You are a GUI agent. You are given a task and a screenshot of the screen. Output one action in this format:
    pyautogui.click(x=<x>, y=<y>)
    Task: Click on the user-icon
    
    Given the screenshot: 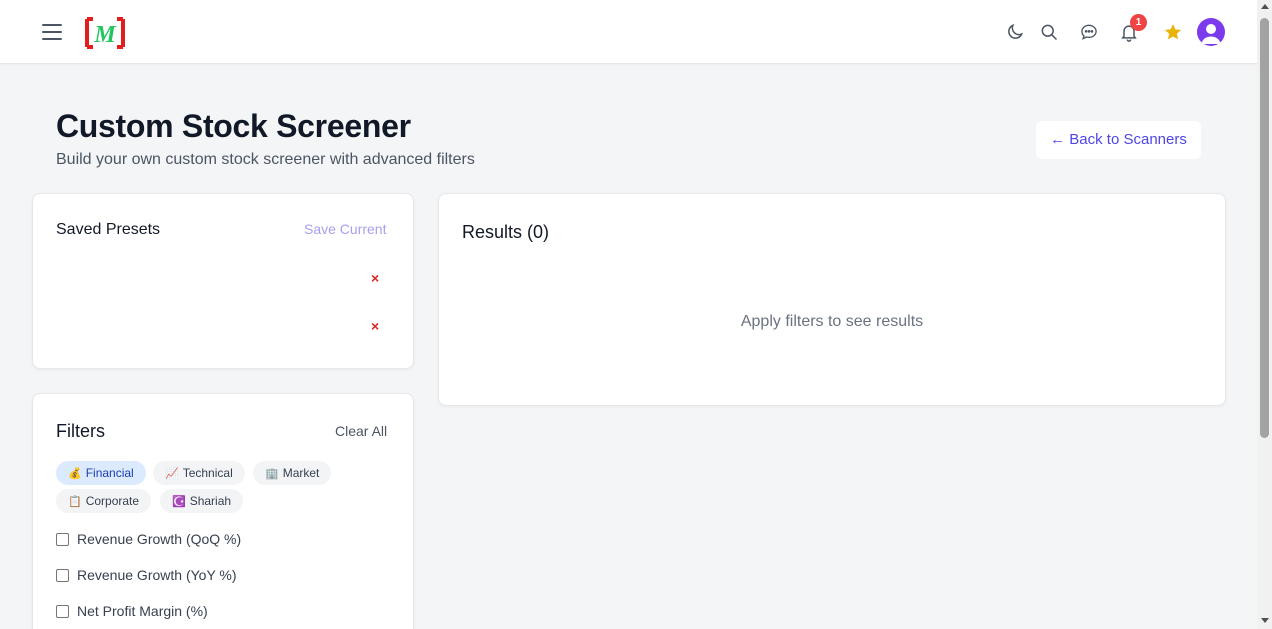 What is the action you would take?
    pyautogui.click(x=1211, y=34)
    